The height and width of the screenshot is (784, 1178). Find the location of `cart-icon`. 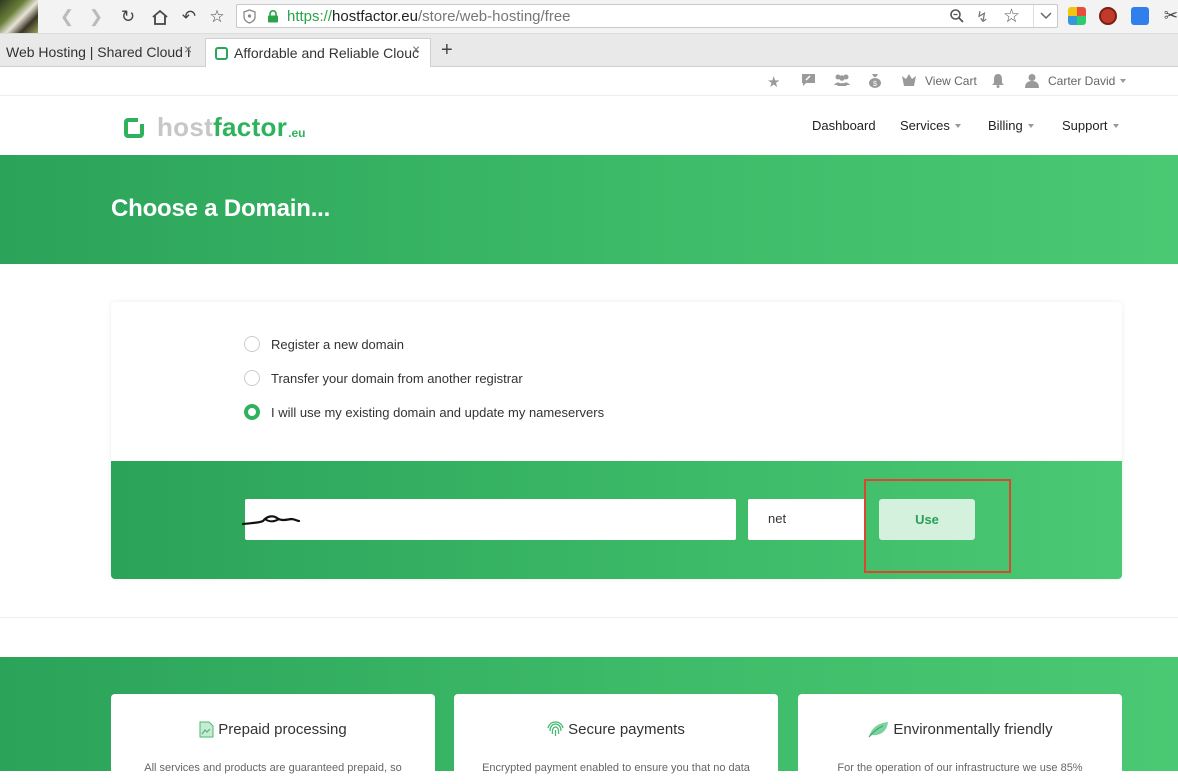

cart-icon is located at coordinates (909, 82).